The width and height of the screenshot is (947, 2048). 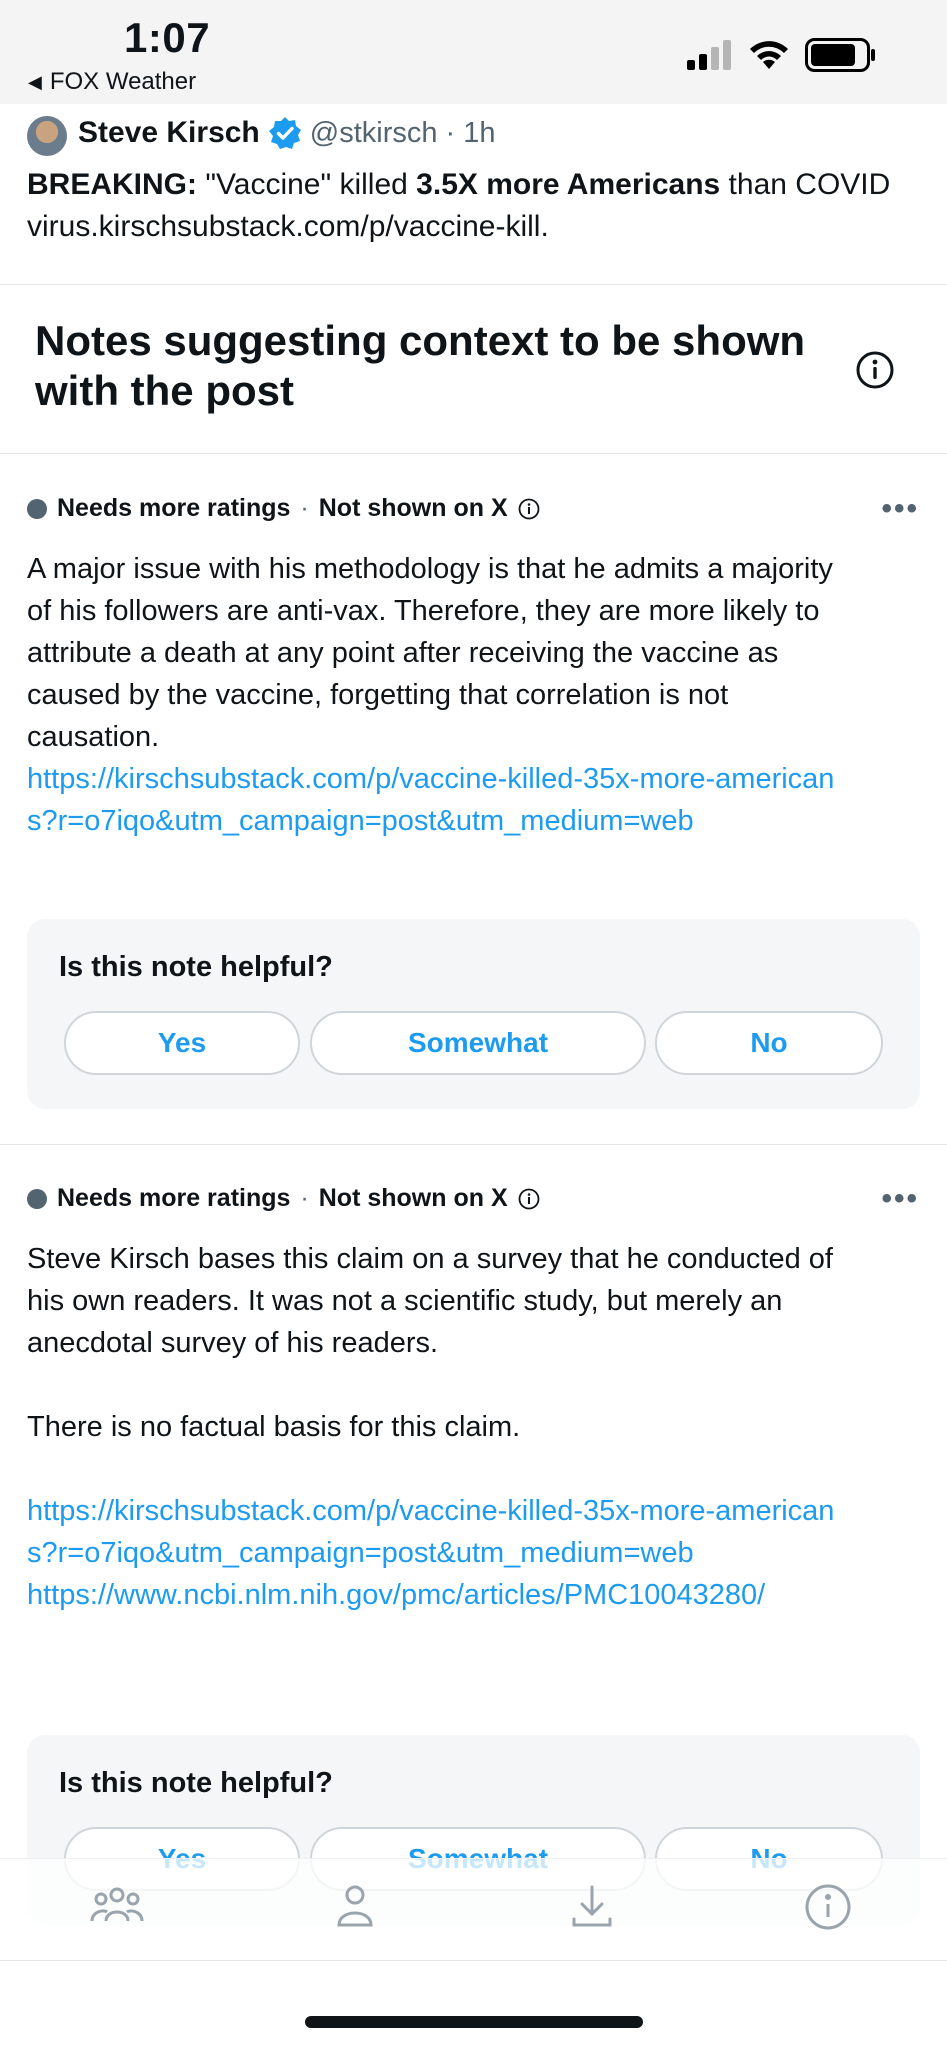 What do you see at coordinates (592, 1907) in the screenshot?
I see `download-icon` at bounding box center [592, 1907].